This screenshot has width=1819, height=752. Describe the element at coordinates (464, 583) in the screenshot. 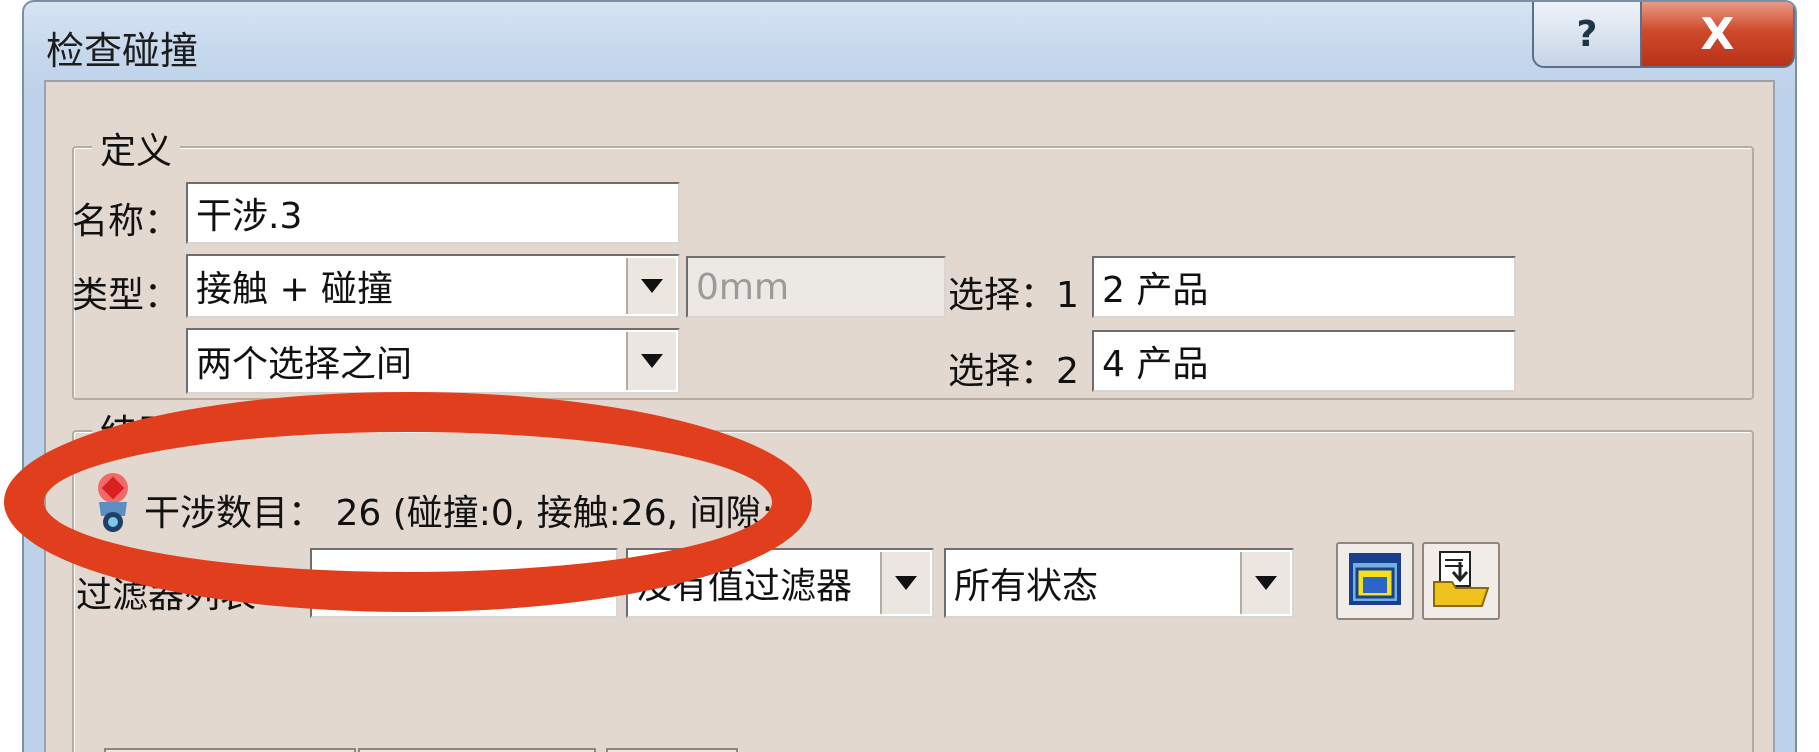

I see `filter-list-input` at that location.